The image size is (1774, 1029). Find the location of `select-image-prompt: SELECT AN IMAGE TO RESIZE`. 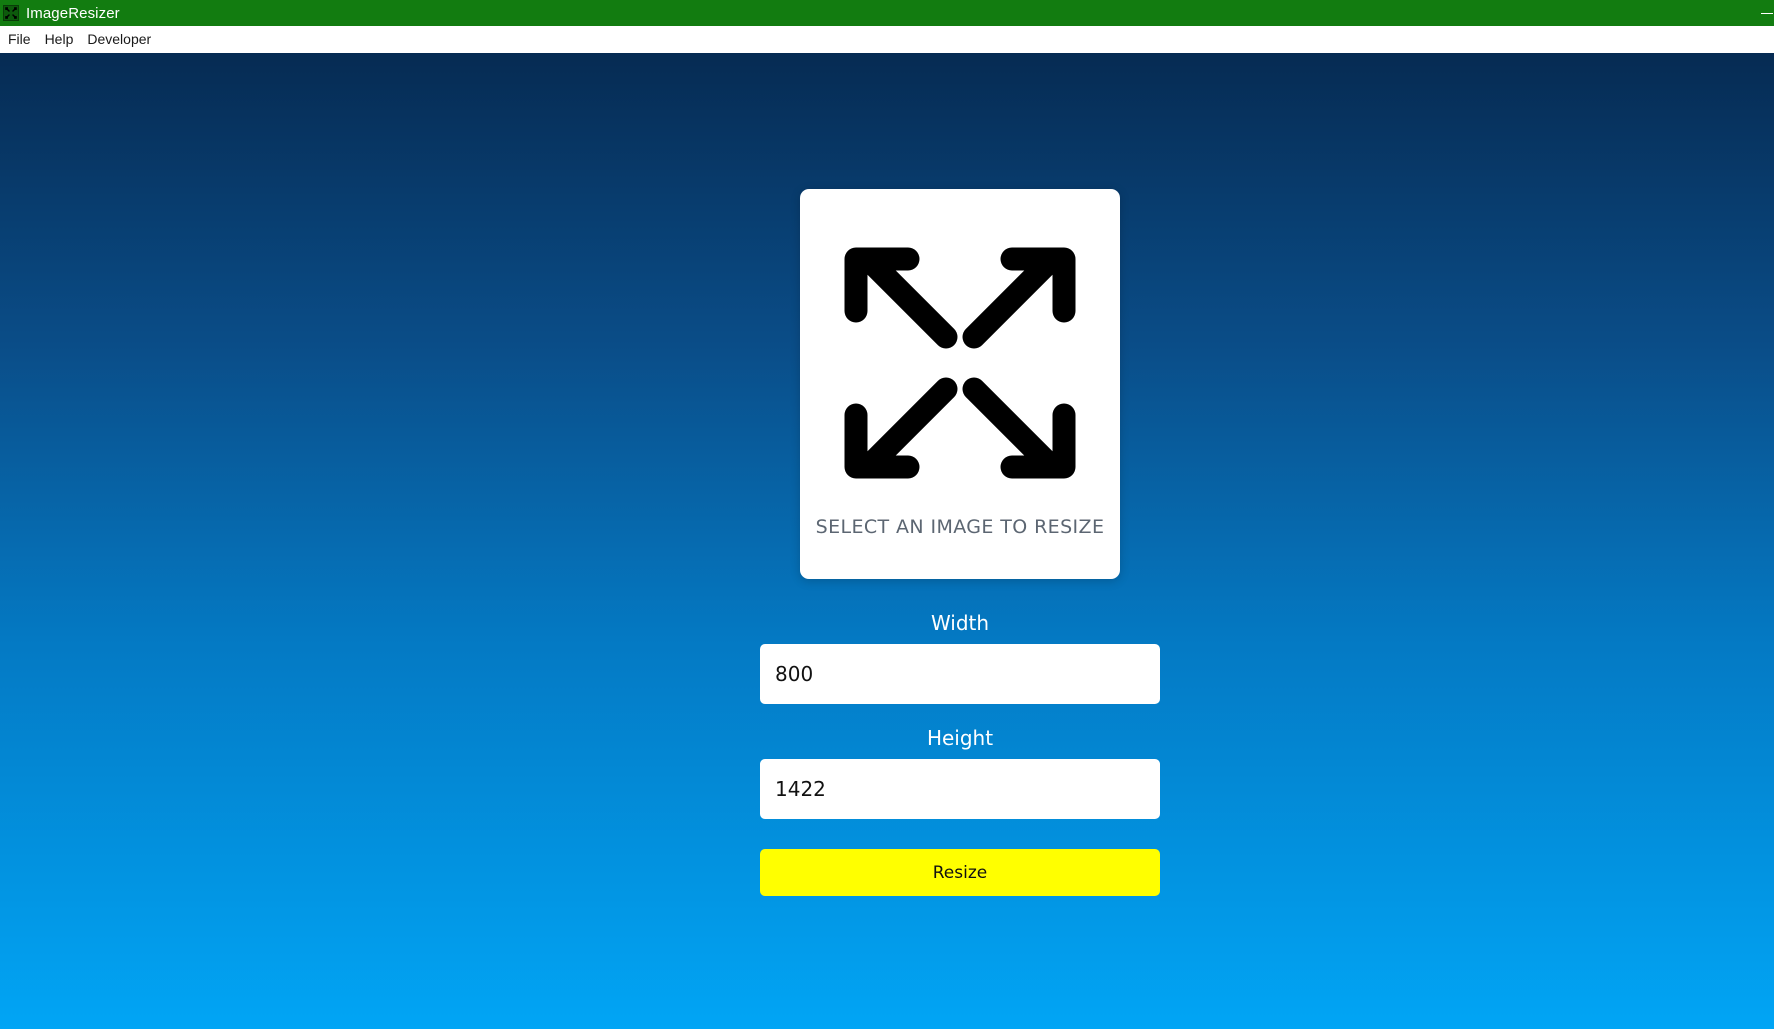

select-image-prompt: SELECT AN IMAGE TO RESIZE is located at coordinates (960, 527).